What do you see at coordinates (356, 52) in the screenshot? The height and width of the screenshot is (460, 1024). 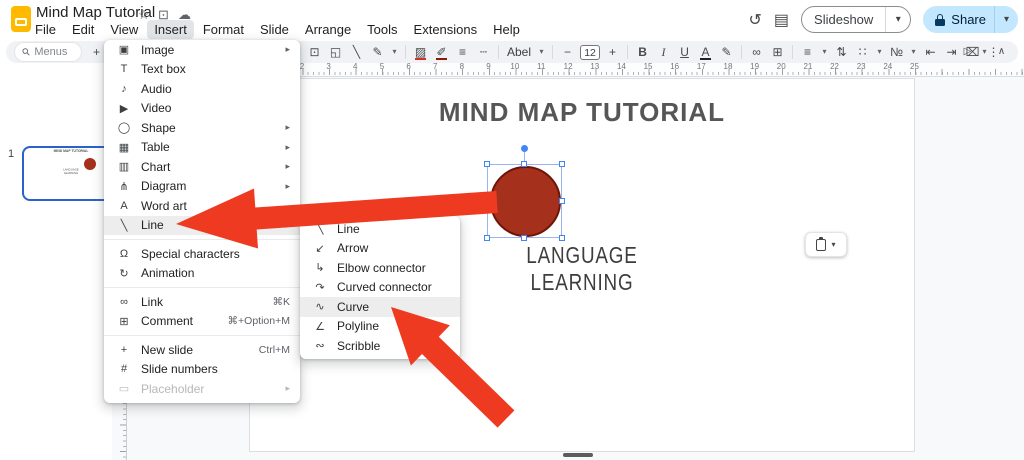 I see `line-tool-icon: ╲` at bounding box center [356, 52].